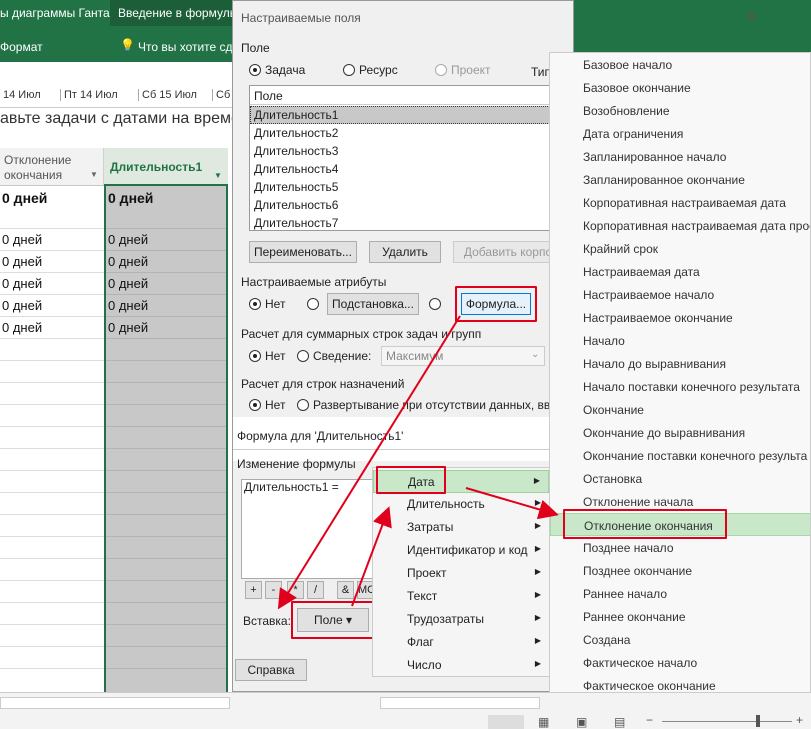 The width and height of the screenshot is (811, 729). I want to click on menu-item: Крайний срок, so click(680, 248).